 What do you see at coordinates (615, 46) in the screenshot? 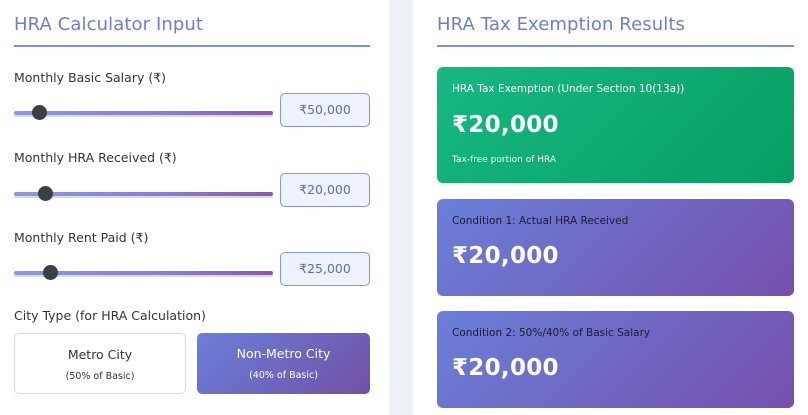
I see `results-title-divider` at bounding box center [615, 46].